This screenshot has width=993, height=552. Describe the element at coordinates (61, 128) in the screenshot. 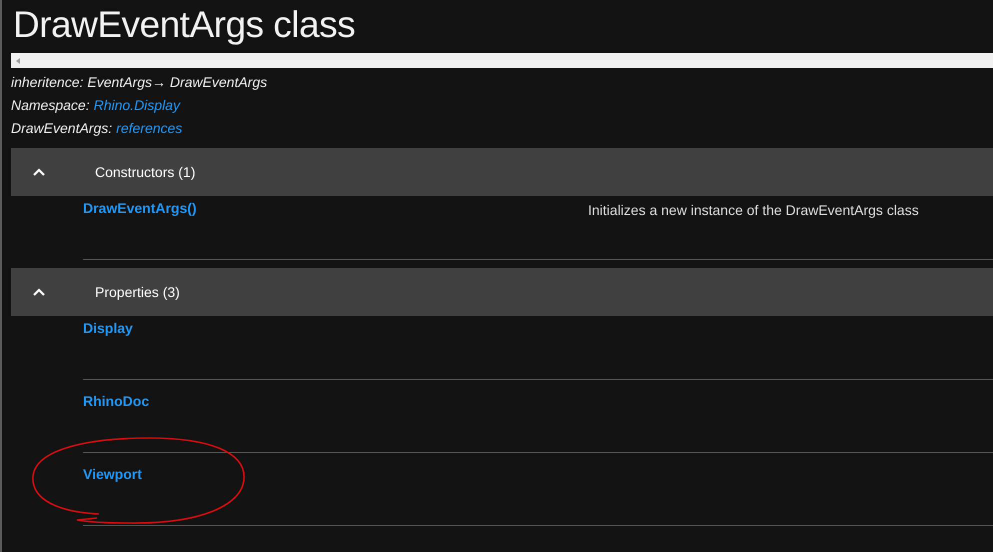

I see `info-label: DrawEventArgs:` at that location.